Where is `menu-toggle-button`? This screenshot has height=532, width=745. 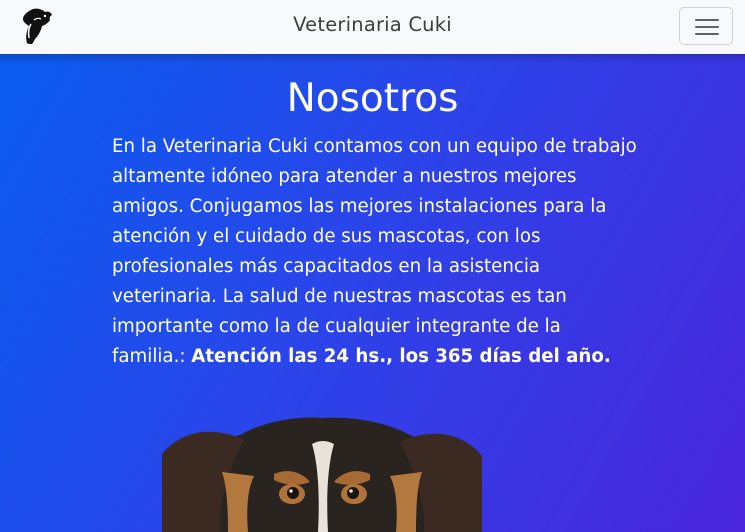 menu-toggle-button is located at coordinates (706, 26).